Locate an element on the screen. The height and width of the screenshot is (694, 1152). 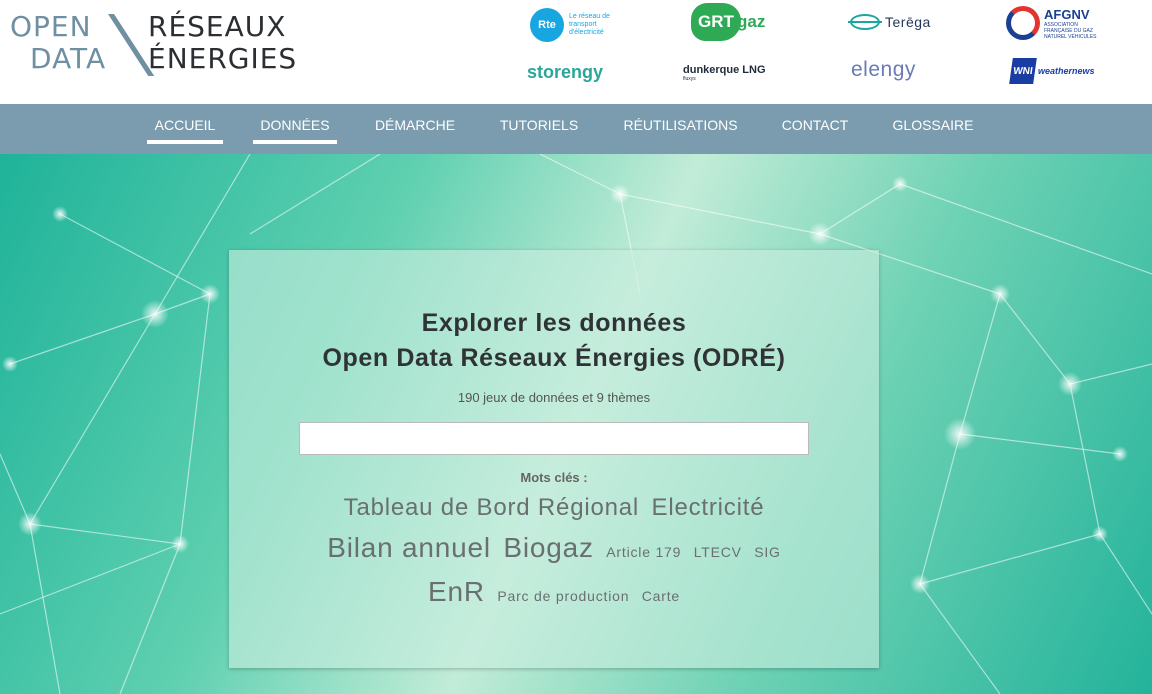
nav-item-donnees: DONNÉES is located at coordinates (295, 129).